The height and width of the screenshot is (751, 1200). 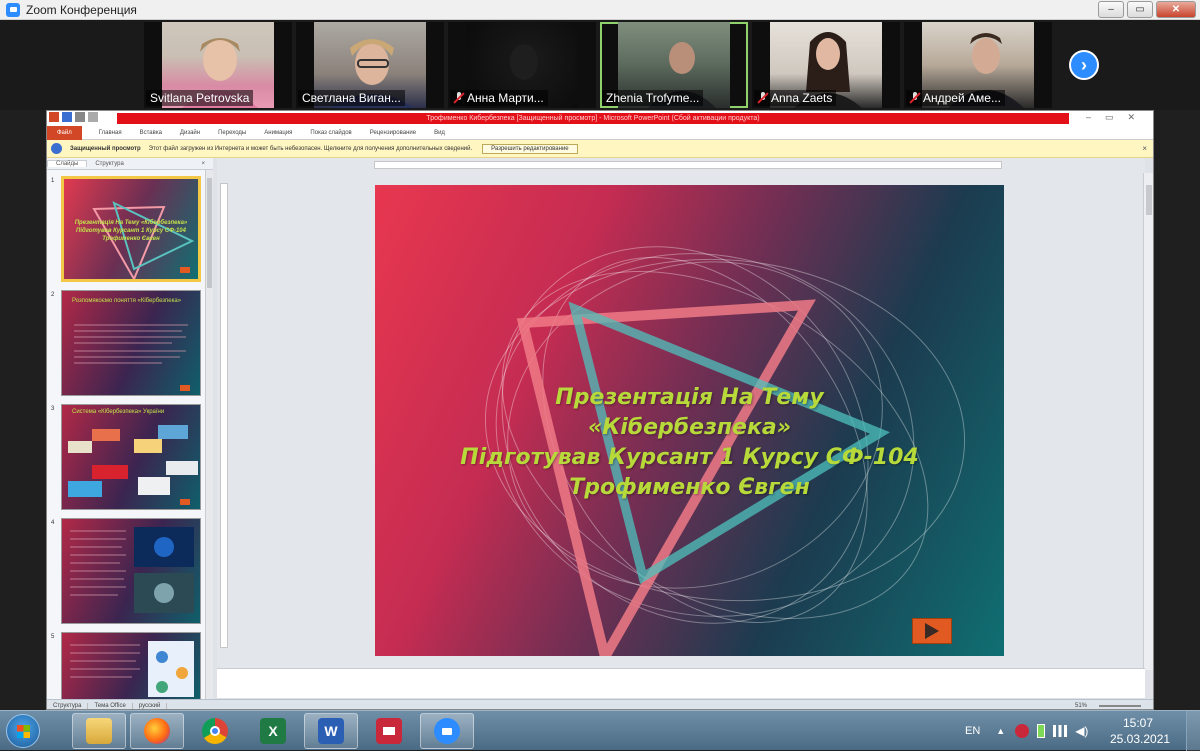 What do you see at coordinates (689, 487) in the screenshot?
I see `slide-line-4: Трофименко Євген` at bounding box center [689, 487].